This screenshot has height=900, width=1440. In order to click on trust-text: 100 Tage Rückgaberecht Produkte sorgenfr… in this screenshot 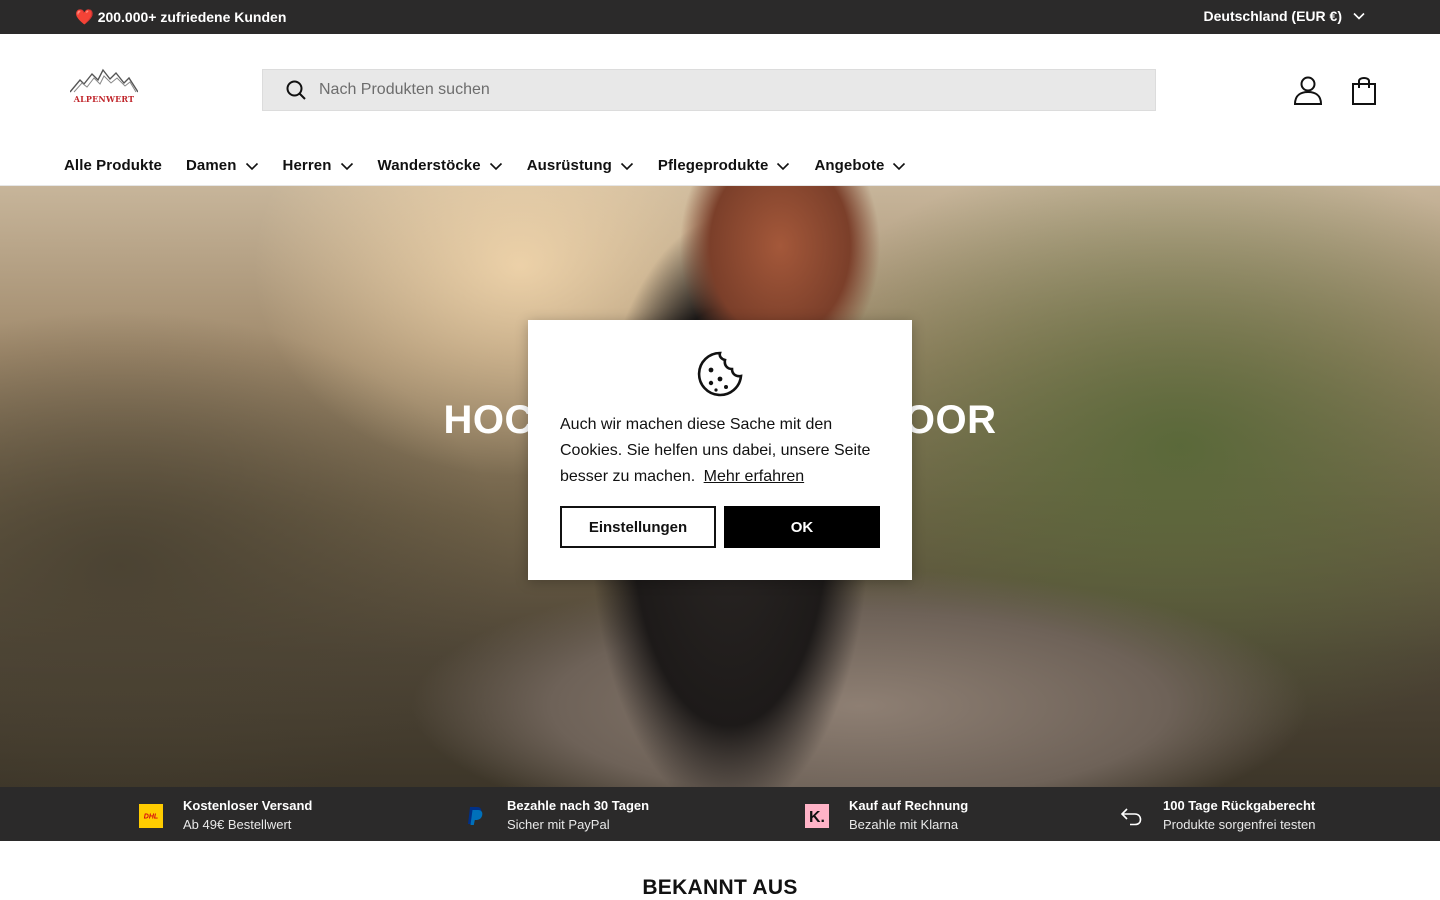, I will do `click(1239, 815)`.